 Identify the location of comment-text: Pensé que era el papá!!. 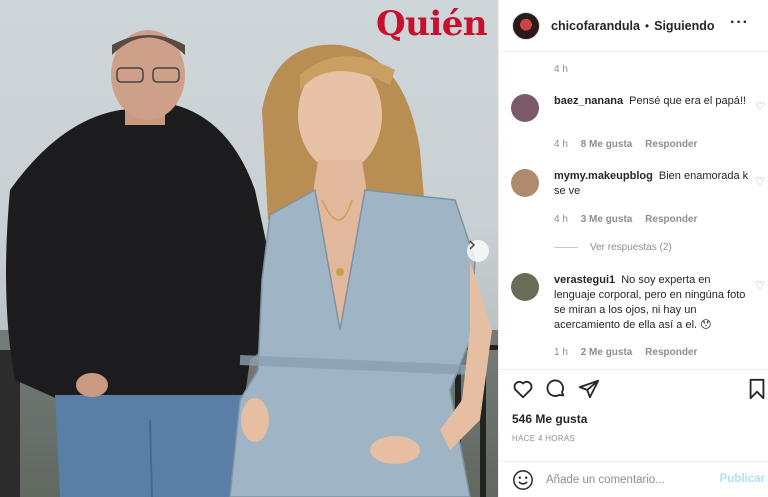
(687, 101).